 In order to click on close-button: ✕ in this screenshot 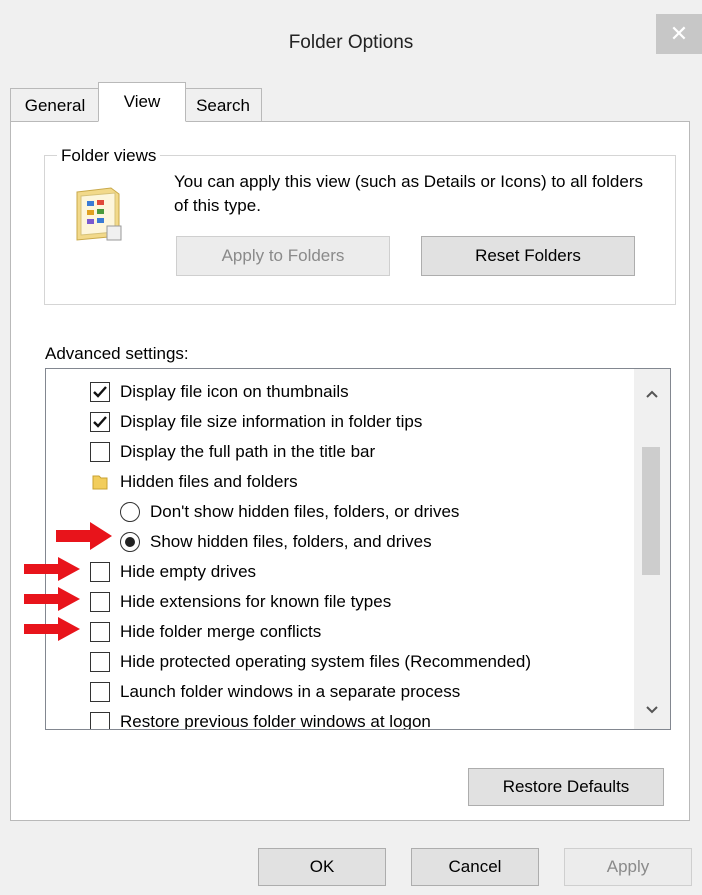, I will do `click(679, 34)`.